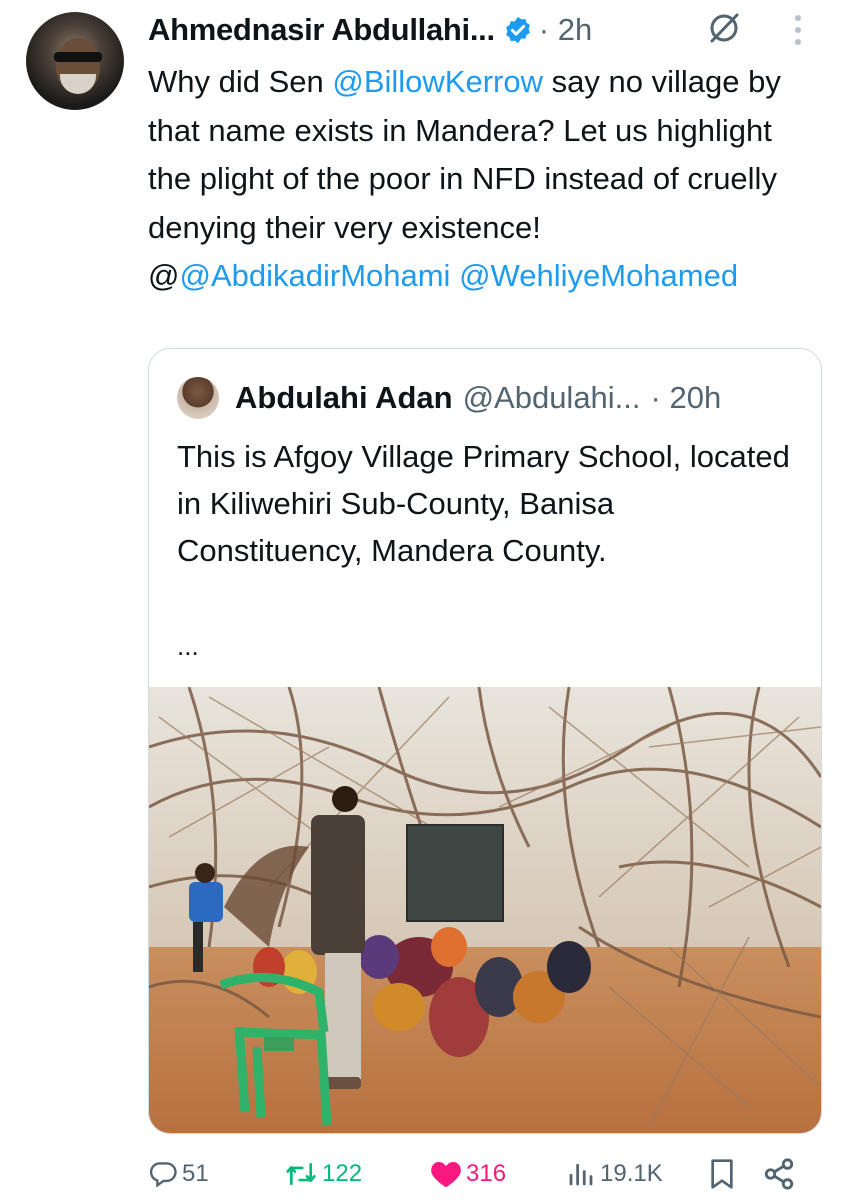 Image resolution: width=849 pixels, height=1200 pixels. I want to click on tweet-header: Ahmednasir Abdullahi... · 2h, so click(370, 30).